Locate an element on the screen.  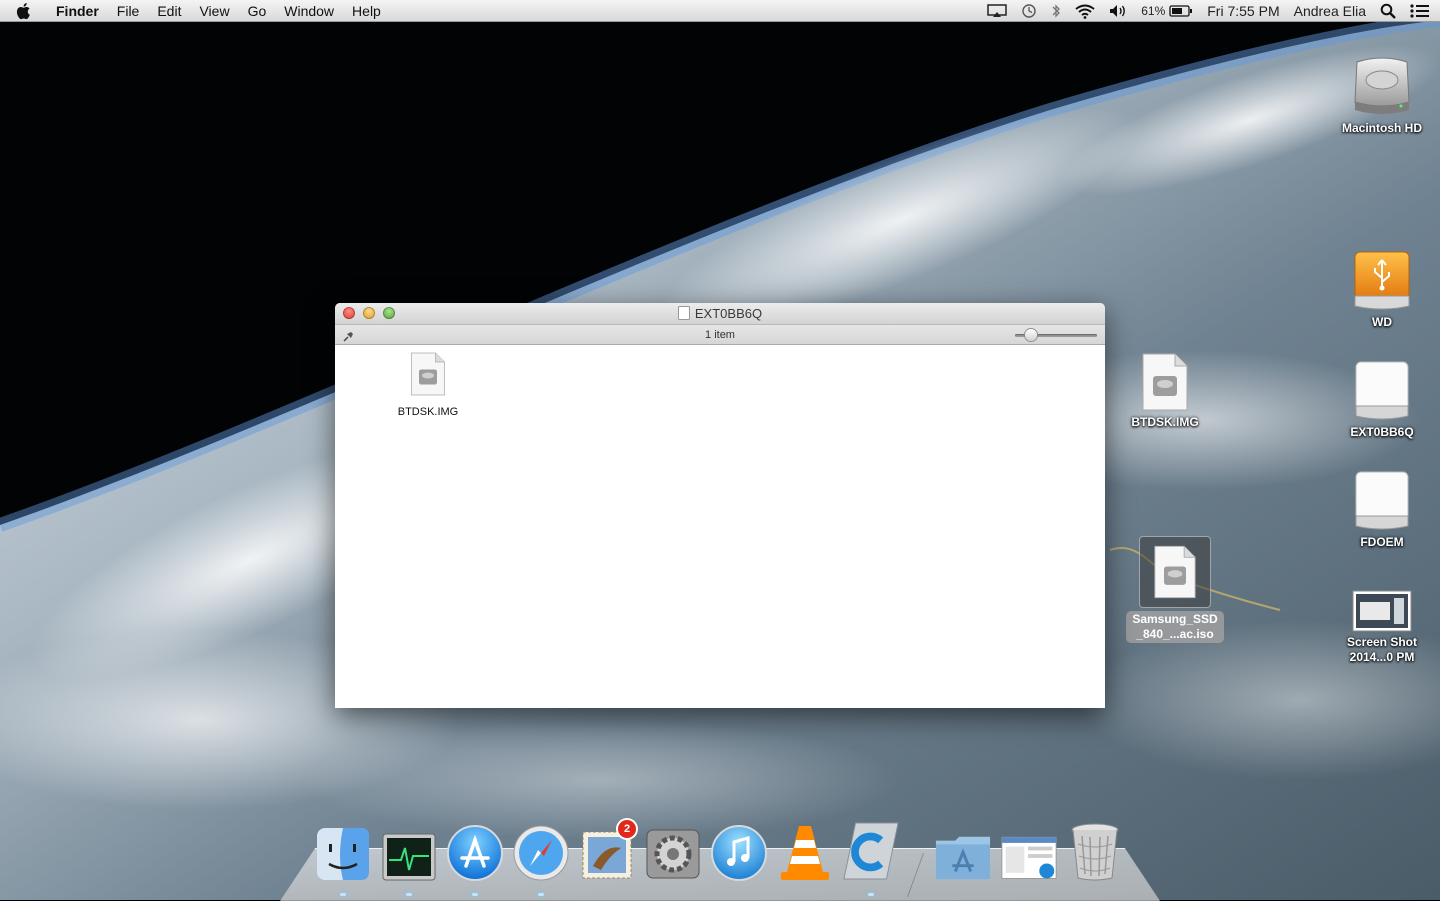
desktop-icon-btdsk-img: BTDSK.IMG is located at coordinates (1165, 391).